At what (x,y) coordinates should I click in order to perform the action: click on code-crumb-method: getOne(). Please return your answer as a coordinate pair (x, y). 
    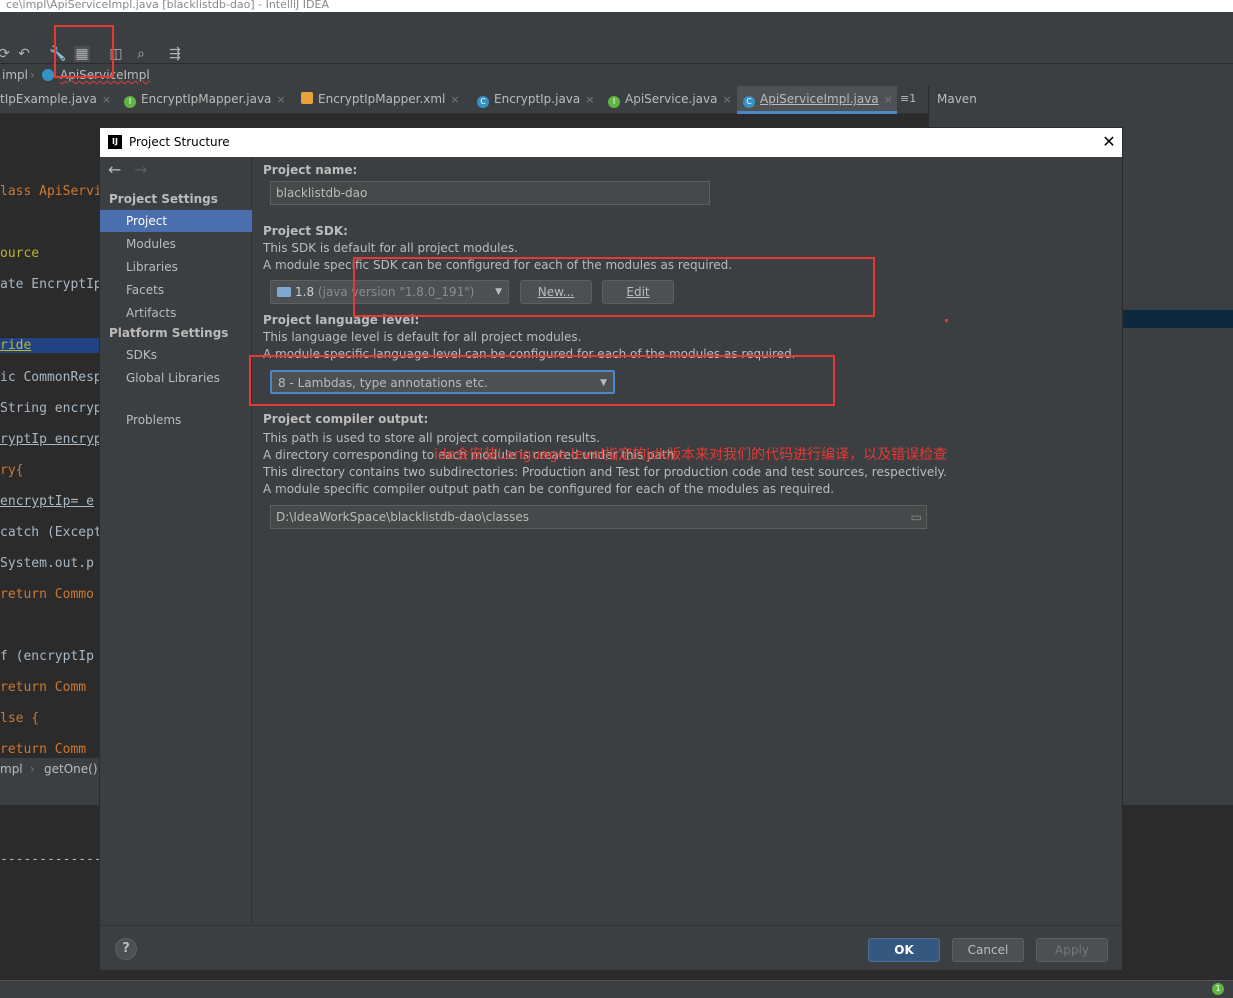
    Looking at the image, I should click on (71, 769).